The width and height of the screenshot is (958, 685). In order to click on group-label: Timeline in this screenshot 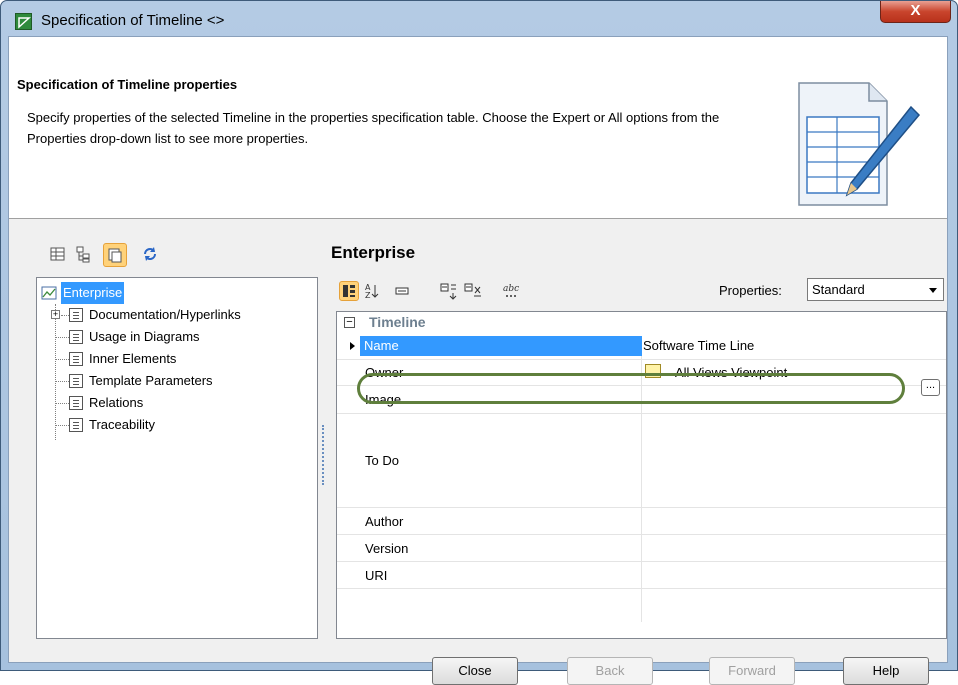, I will do `click(397, 322)`.